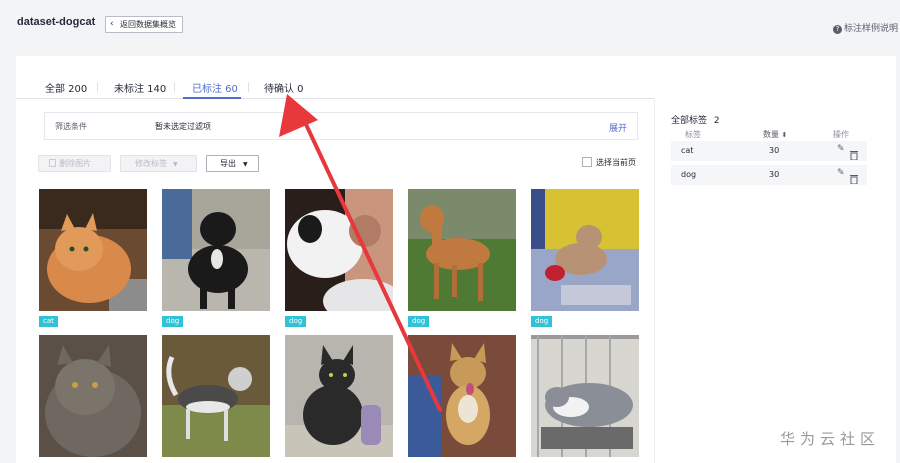 This screenshot has height=463, width=900. What do you see at coordinates (71, 126) in the screenshot?
I see `filter-label: 筛选条件` at bounding box center [71, 126].